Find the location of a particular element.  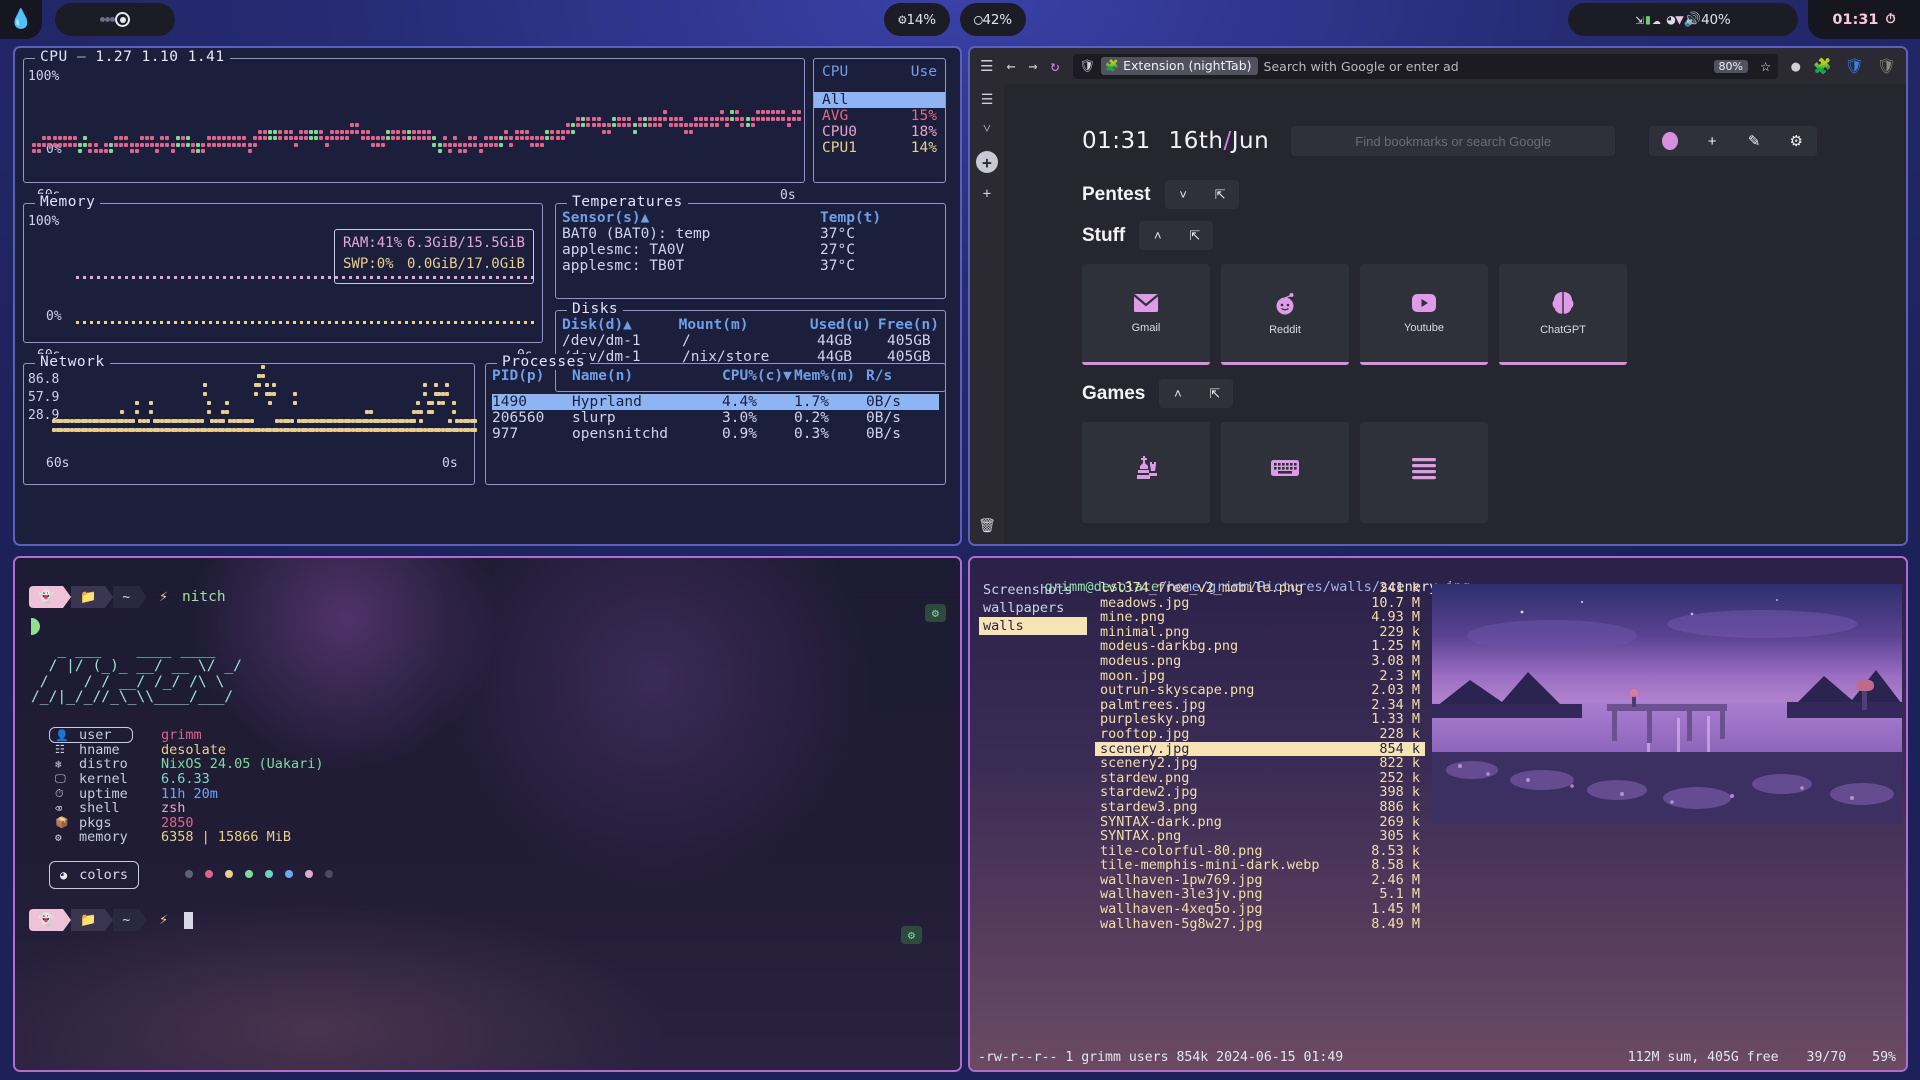

game-tile-chess is located at coordinates (1146, 472).